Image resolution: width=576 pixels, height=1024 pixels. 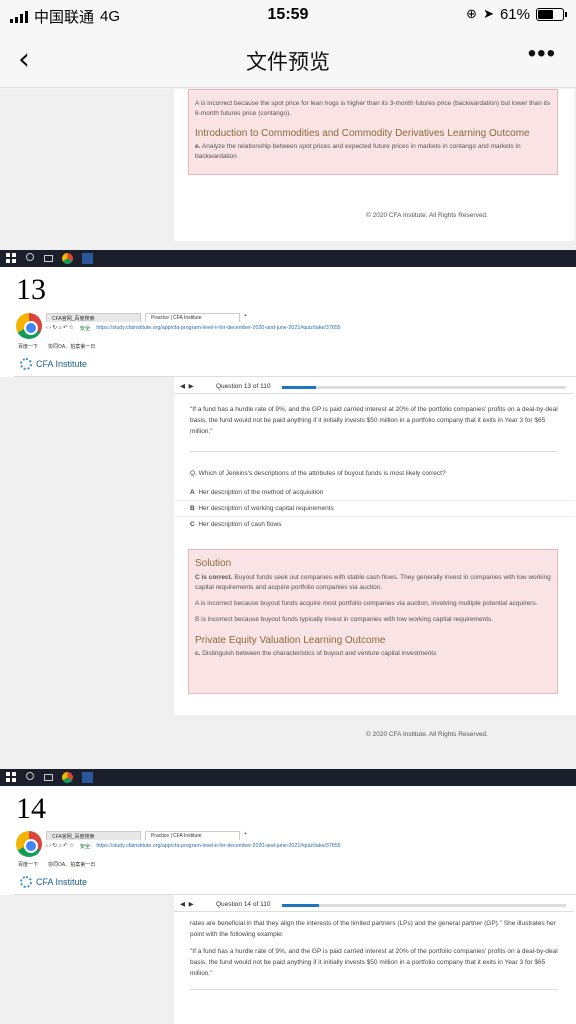 What do you see at coordinates (488, 14) in the screenshot?
I see `location-icon: ➤` at bounding box center [488, 14].